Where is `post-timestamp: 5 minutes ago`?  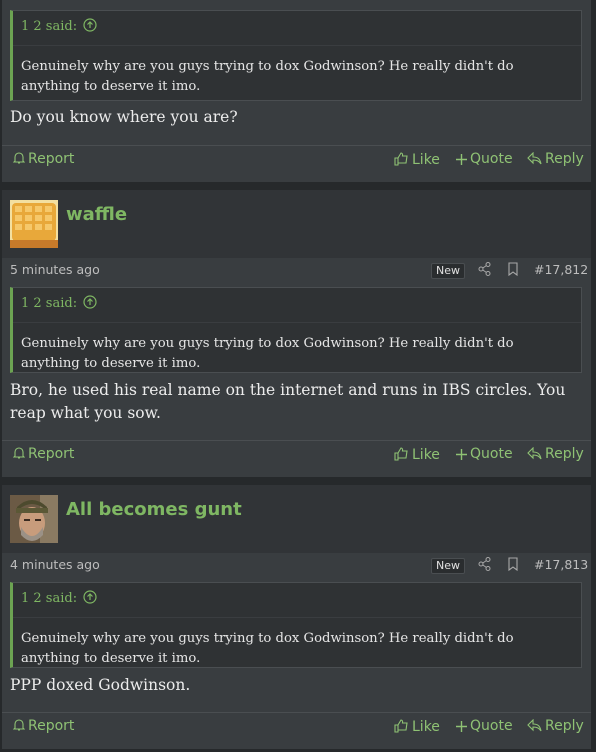
post-timestamp: 5 minutes ago is located at coordinates (55, 269).